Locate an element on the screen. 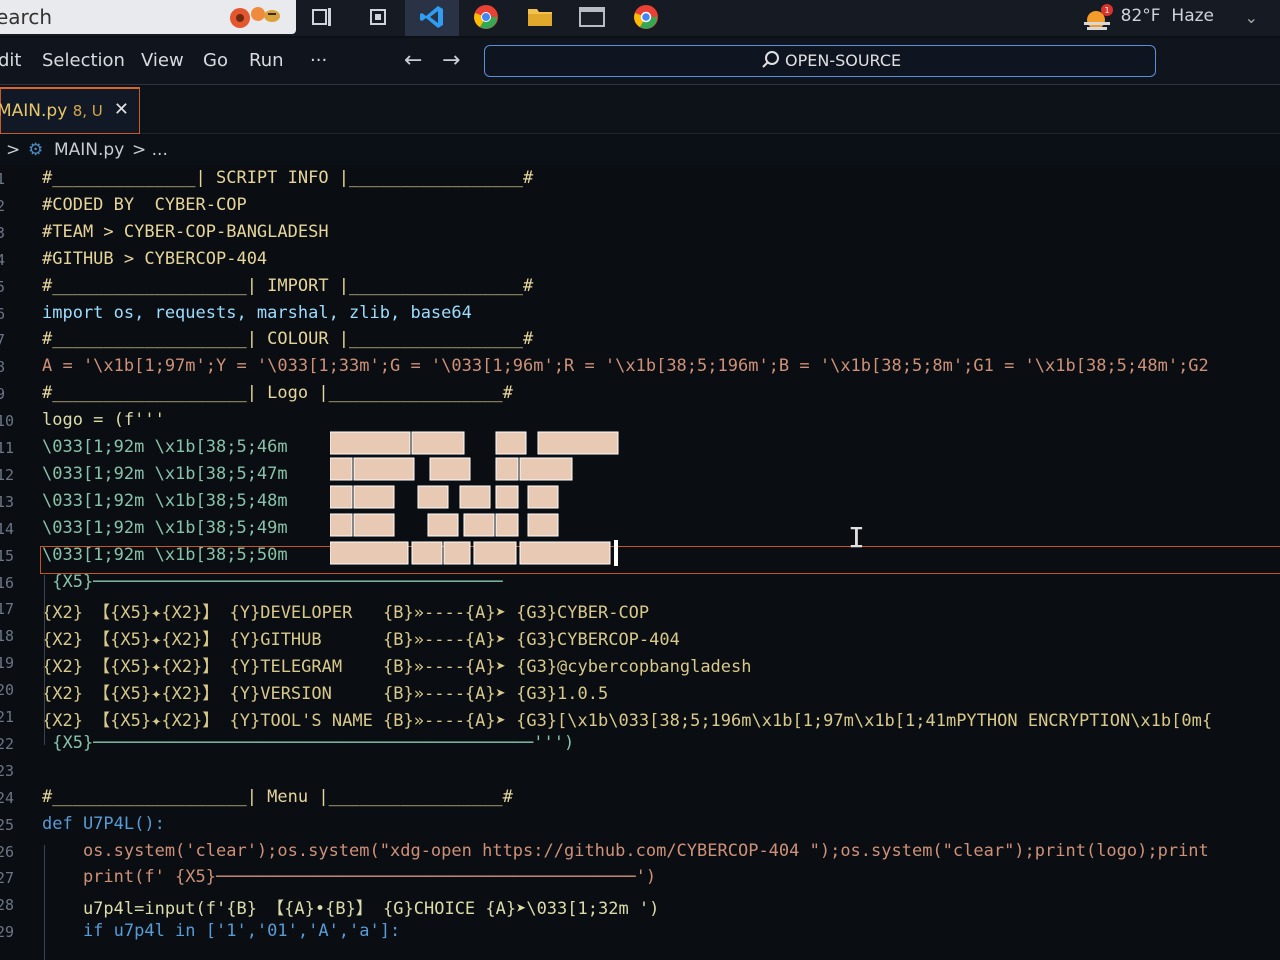 The height and width of the screenshot is (960, 1280). terminal-icon is located at coordinates (592, 17).